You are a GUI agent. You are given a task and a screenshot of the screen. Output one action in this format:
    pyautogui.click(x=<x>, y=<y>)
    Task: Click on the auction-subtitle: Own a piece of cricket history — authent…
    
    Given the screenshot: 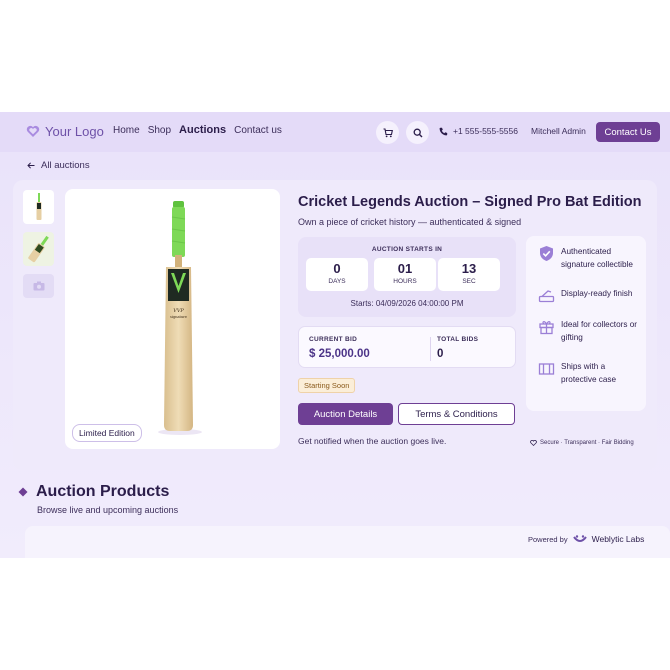 What is the action you would take?
    pyautogui.click(x=410, y=222)
    